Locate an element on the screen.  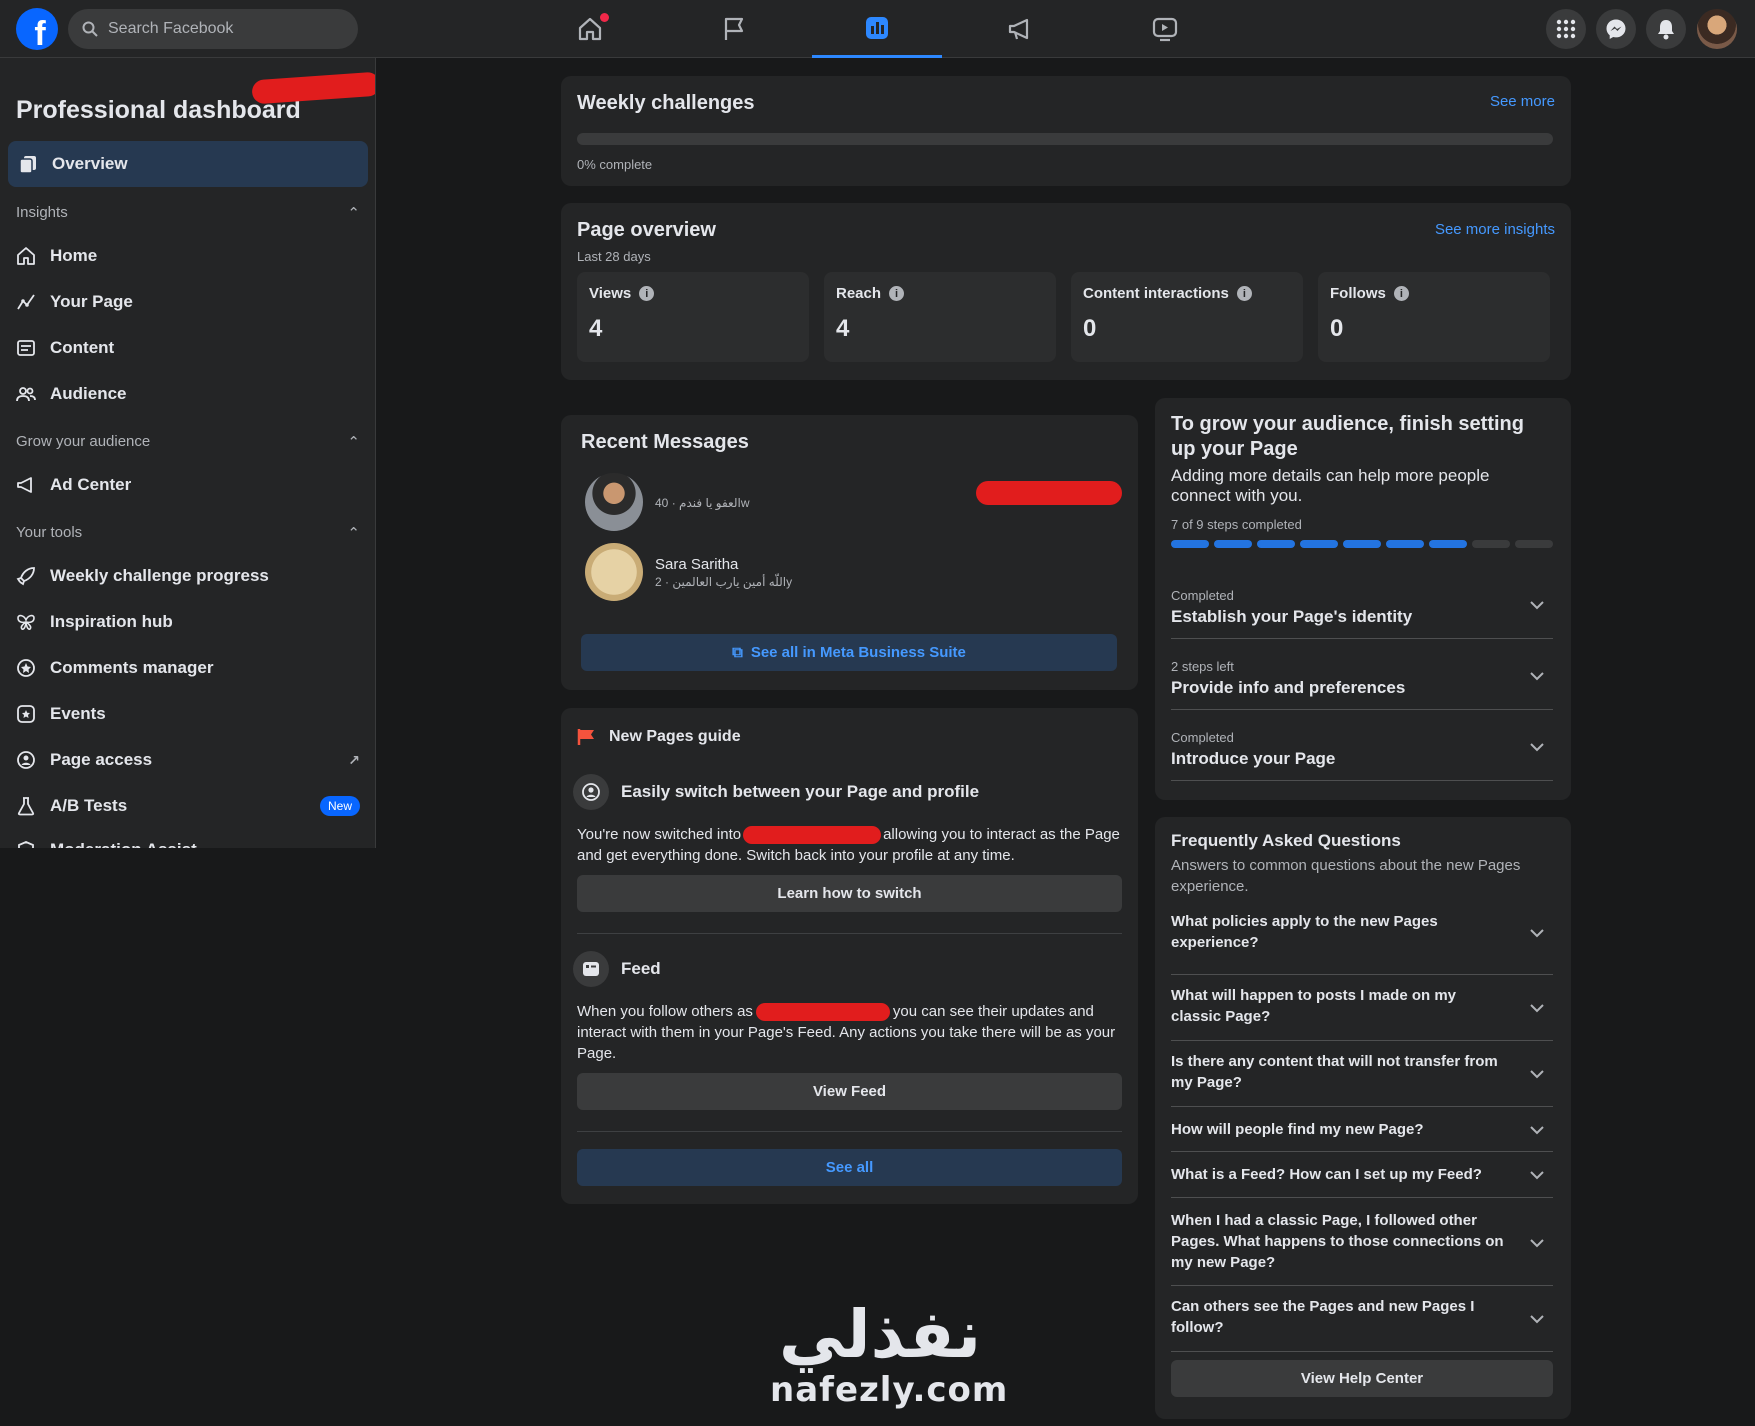
external-link-icon: ⧉ is located at coordinates (737, 652).